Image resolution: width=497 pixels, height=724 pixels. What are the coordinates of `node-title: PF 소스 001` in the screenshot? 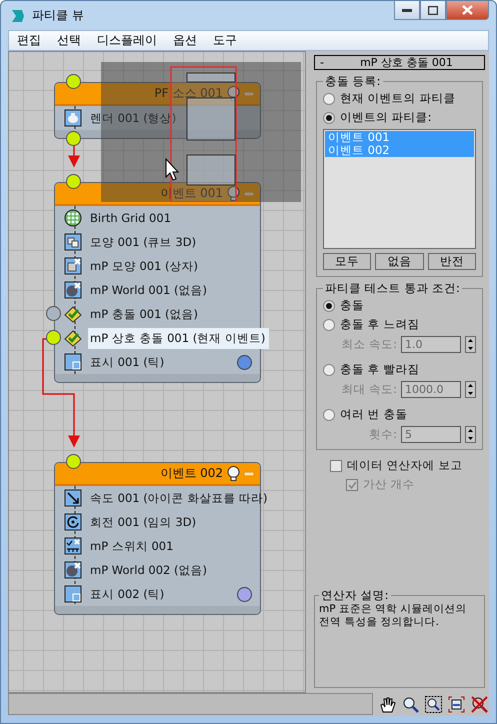 It's located at (188, 93).